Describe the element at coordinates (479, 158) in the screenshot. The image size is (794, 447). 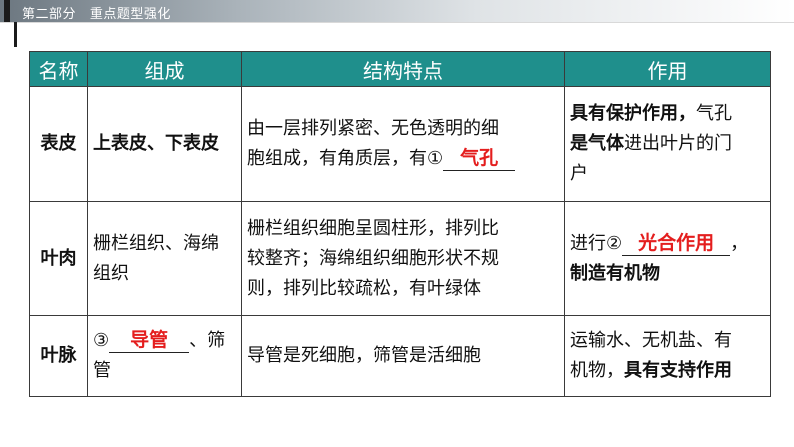
I see `answer-blank-1: 气孔` at that location.